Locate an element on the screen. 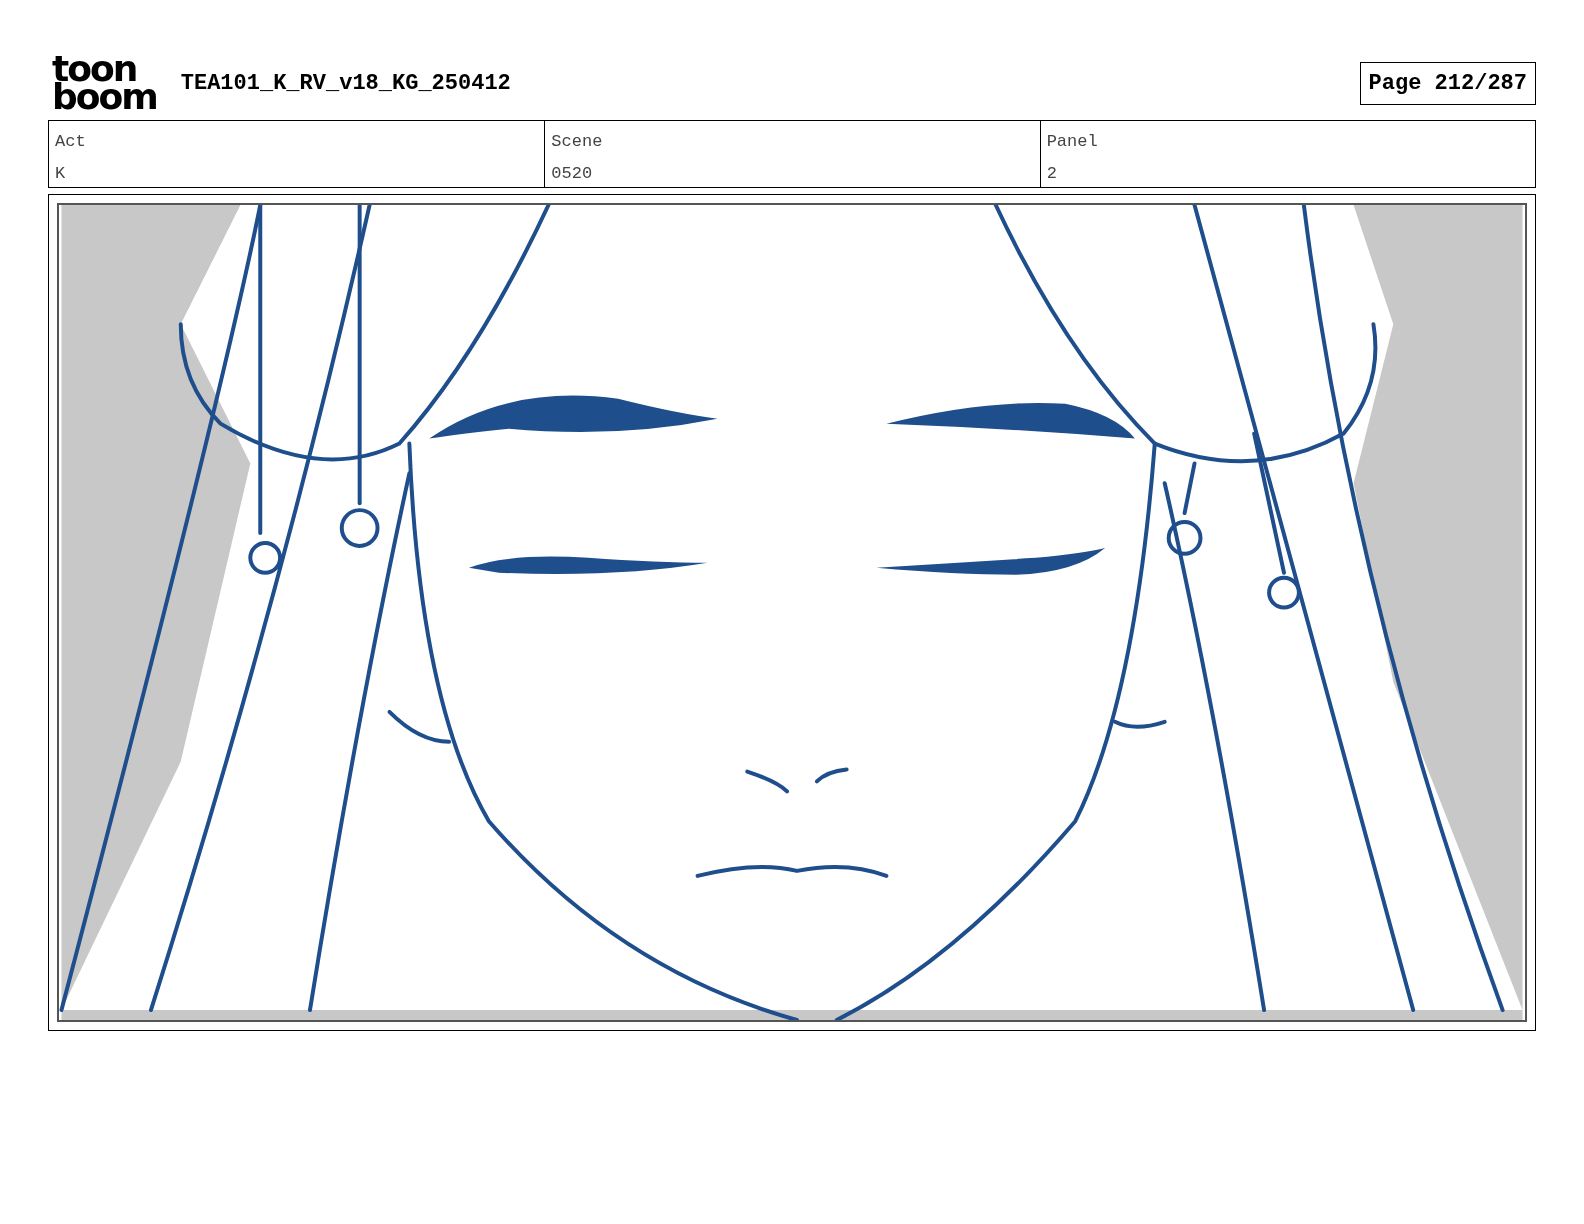  field-label: Scene is located at coordinates (577, 142).